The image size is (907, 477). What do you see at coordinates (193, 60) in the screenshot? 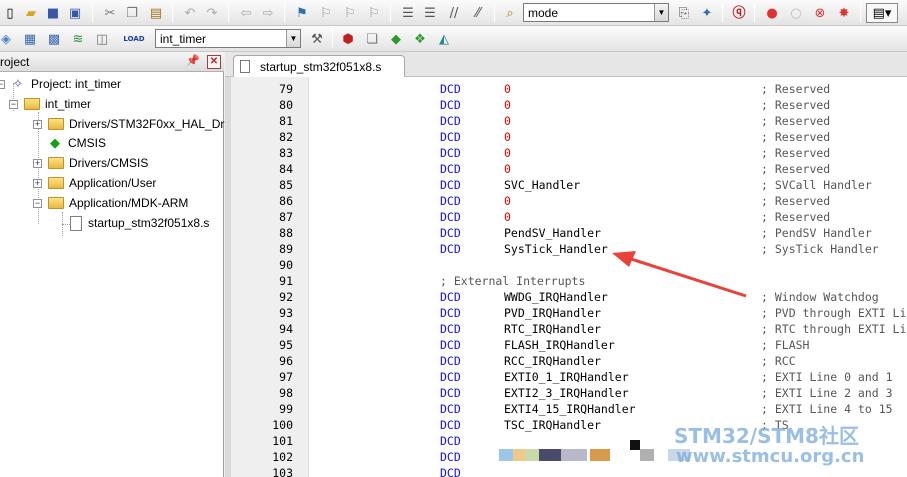
I see `pin-icon: 📌` at bounding box center [193, 60].